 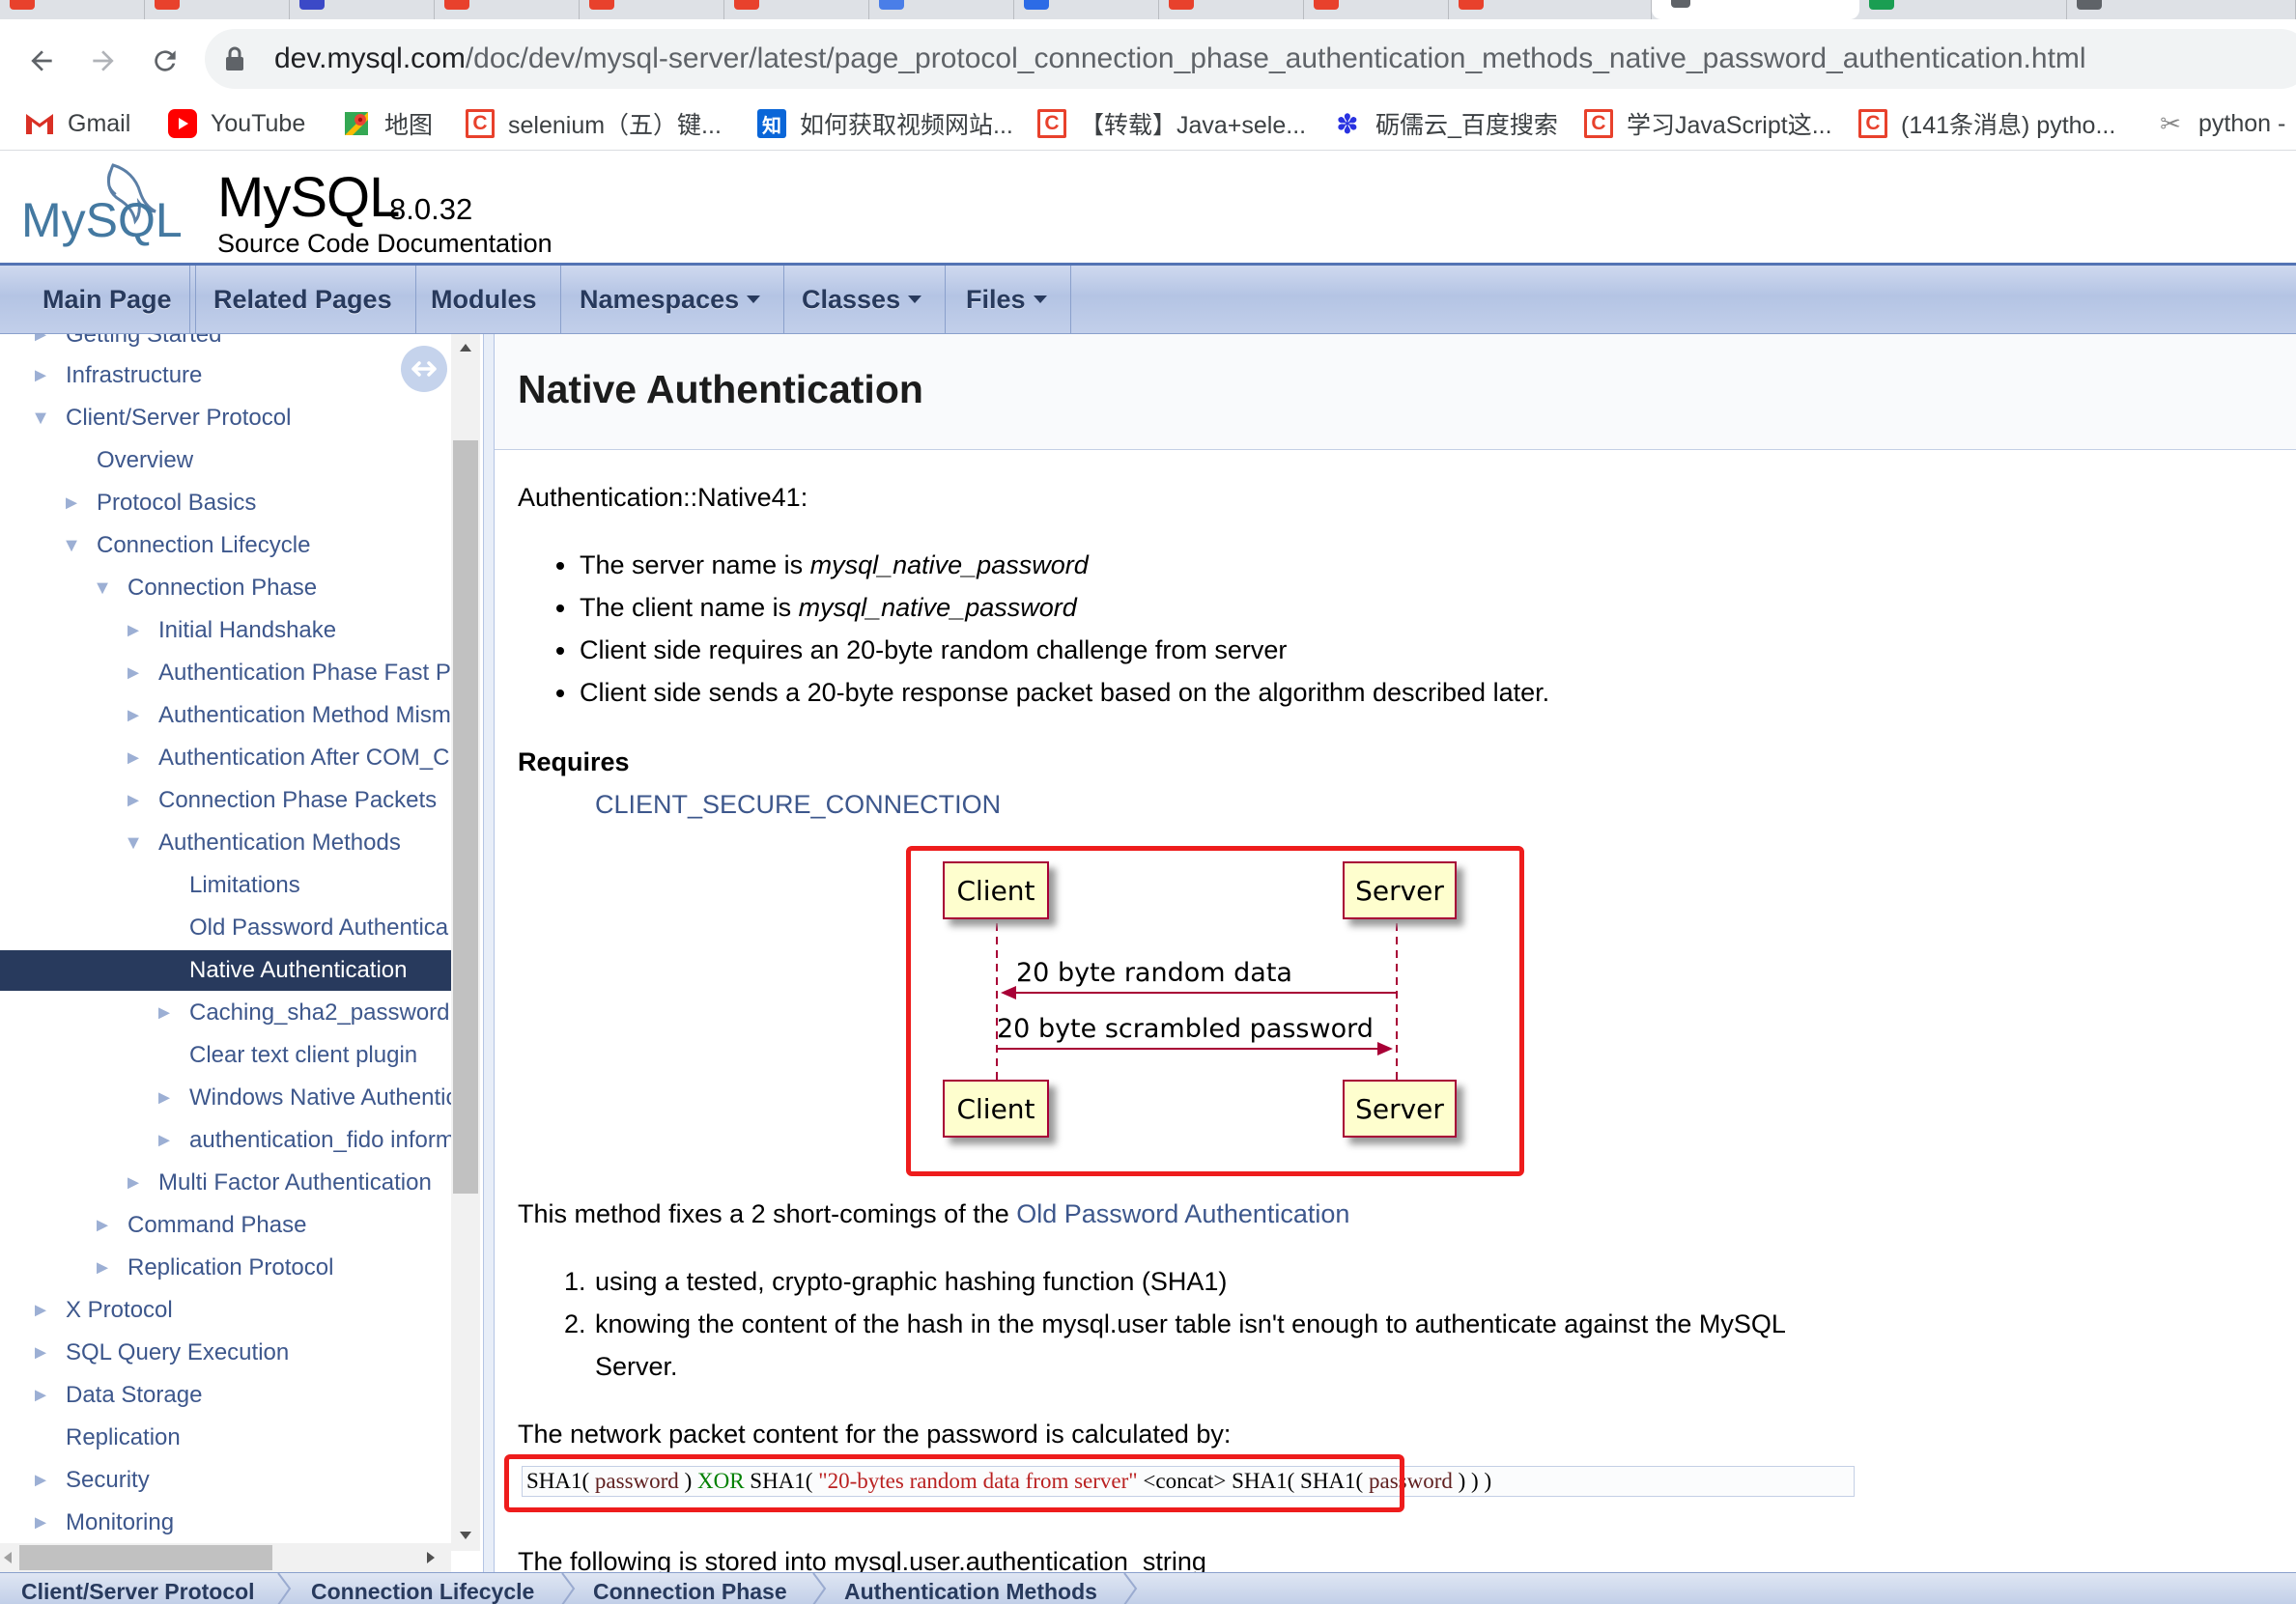 I want to click on nav-horizontal-scroll-thumb, so click(x=145, y=1557).